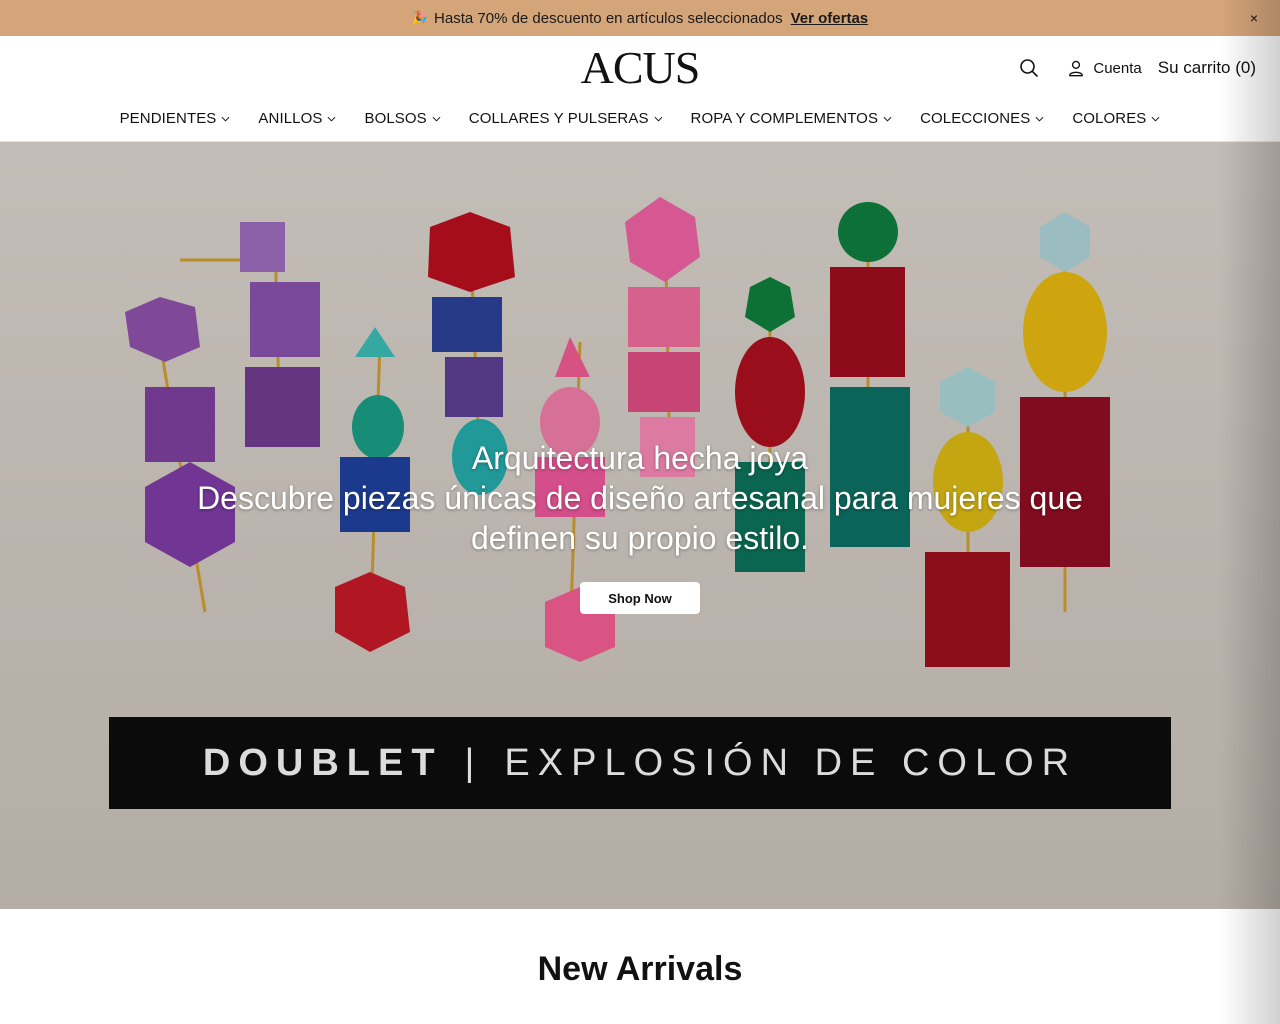 Image resolution: width=1280 pixels, height=1024 pixels. I want to click on new-arrivals-heading: New Arrivals, so click(640, 969).